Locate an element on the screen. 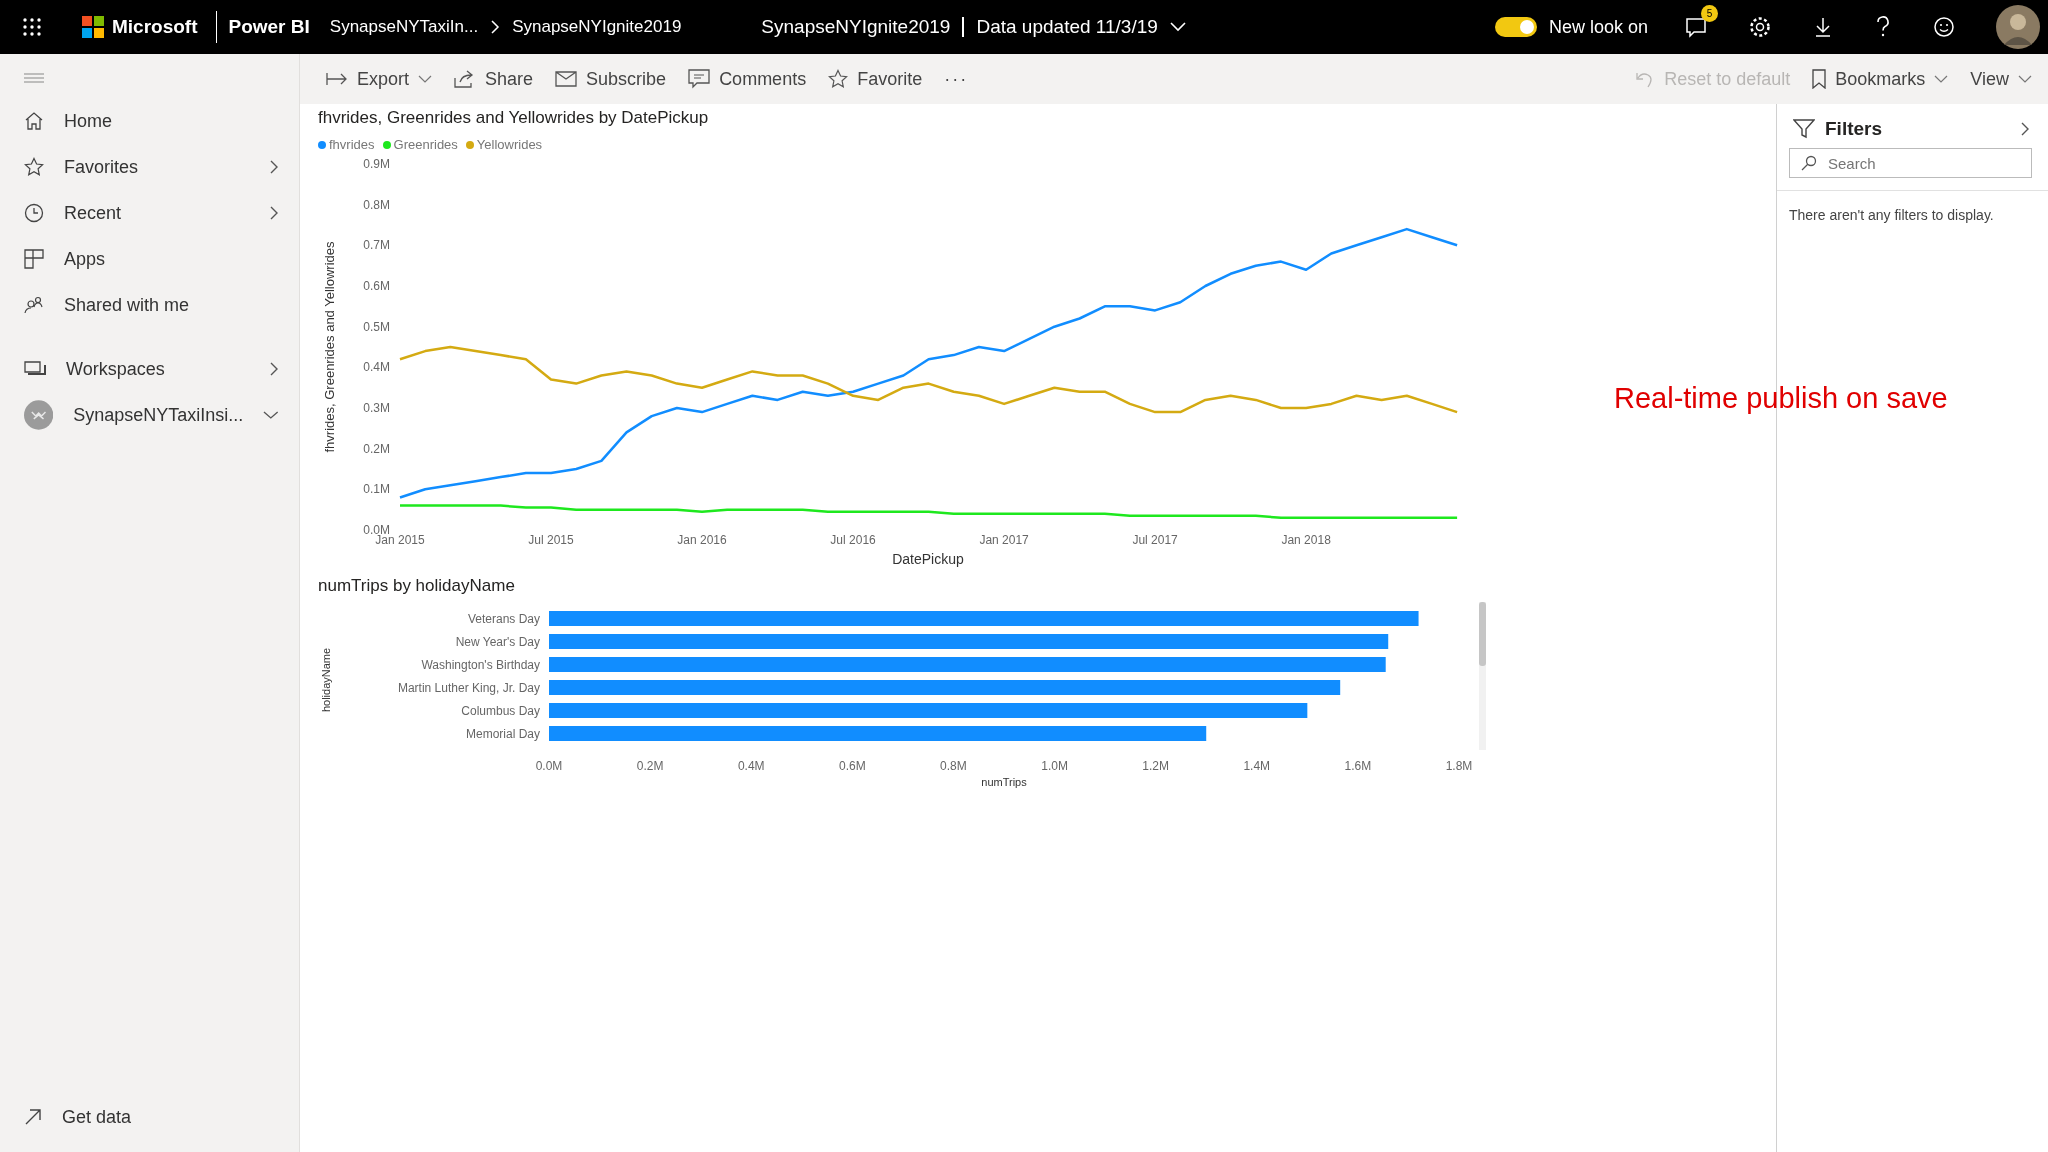 The image size is (2048, 1152). toggle-switch is located at coordinates (1515, 27).